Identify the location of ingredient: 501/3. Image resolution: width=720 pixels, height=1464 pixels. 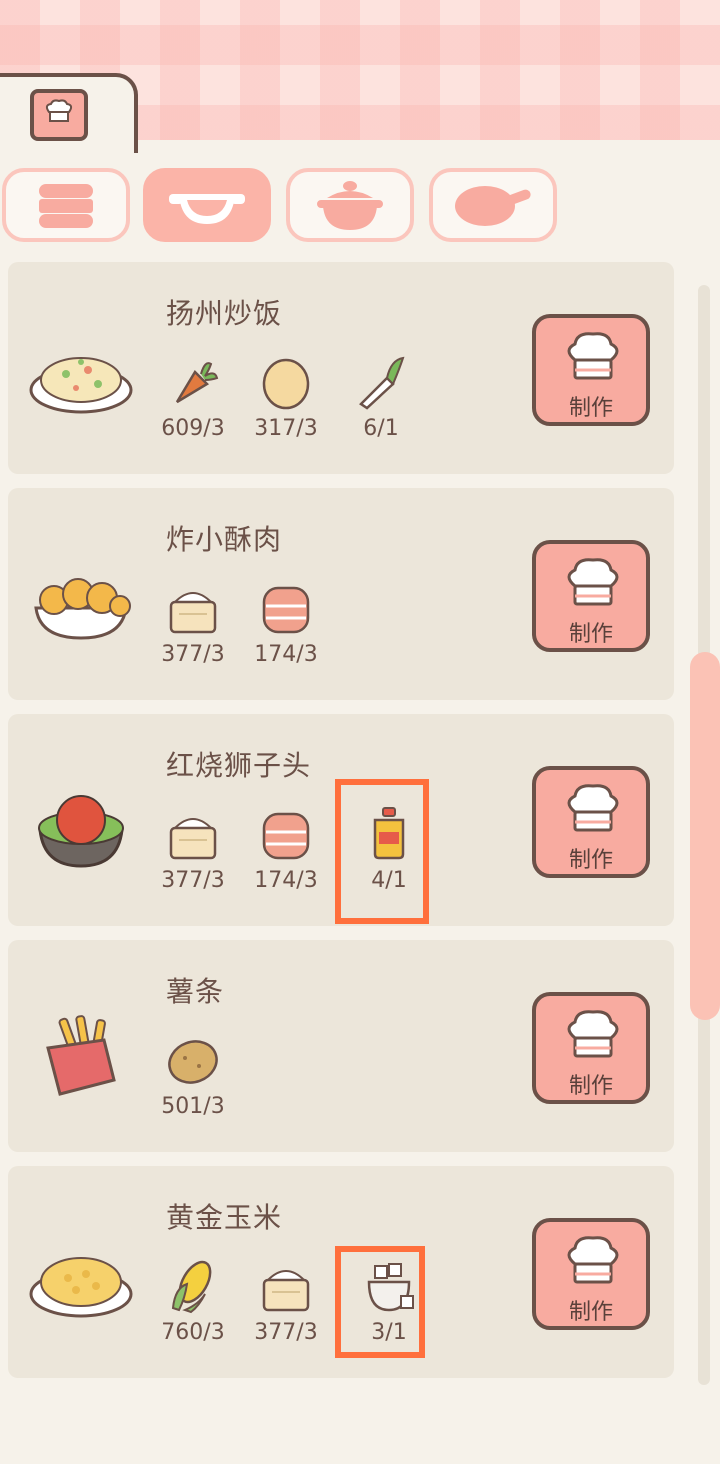
(193, 1077).